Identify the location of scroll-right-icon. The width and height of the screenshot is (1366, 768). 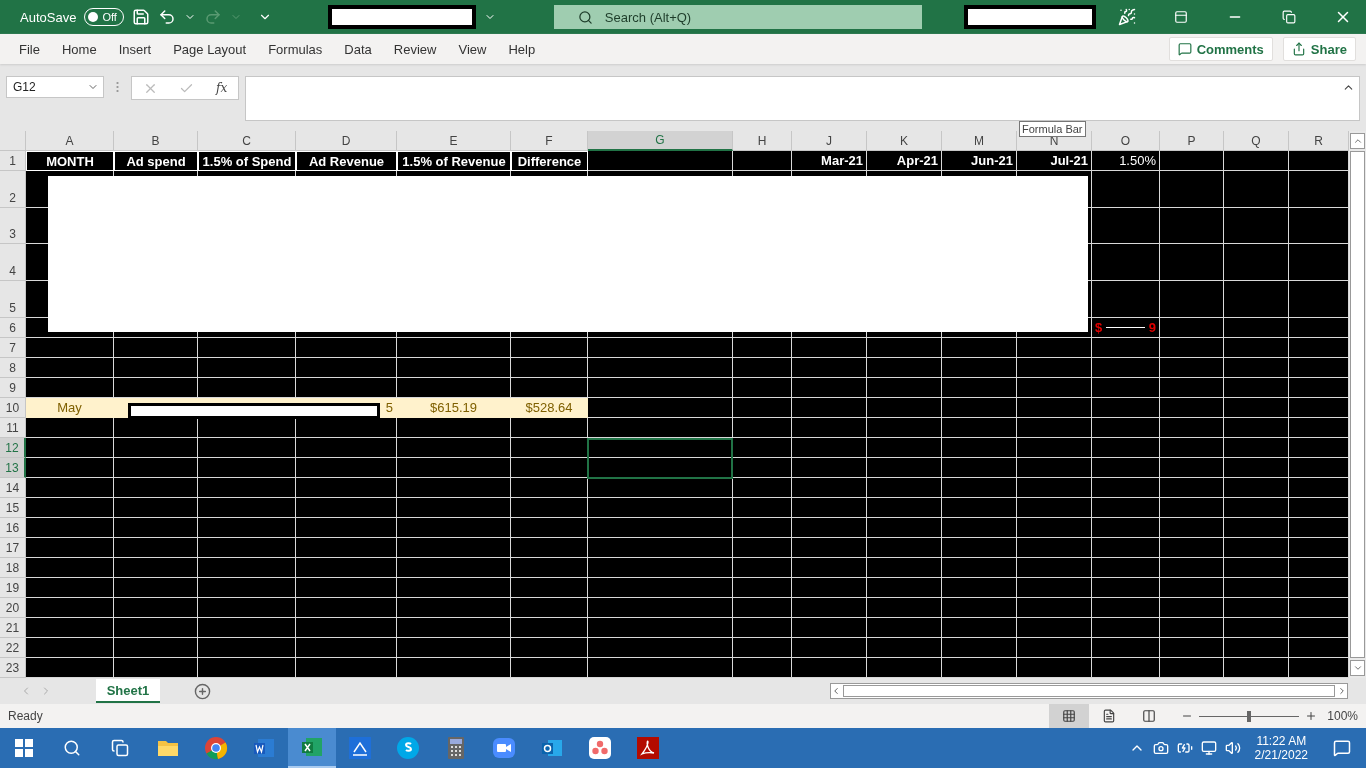
(1342, 691).